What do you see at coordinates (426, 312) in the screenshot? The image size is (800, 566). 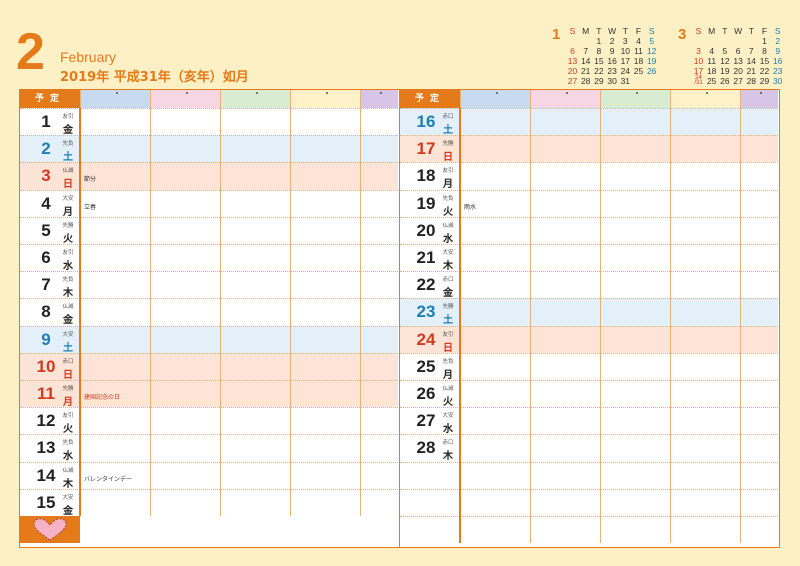 I see `day-number: 23` at bounding box center [426, 312].